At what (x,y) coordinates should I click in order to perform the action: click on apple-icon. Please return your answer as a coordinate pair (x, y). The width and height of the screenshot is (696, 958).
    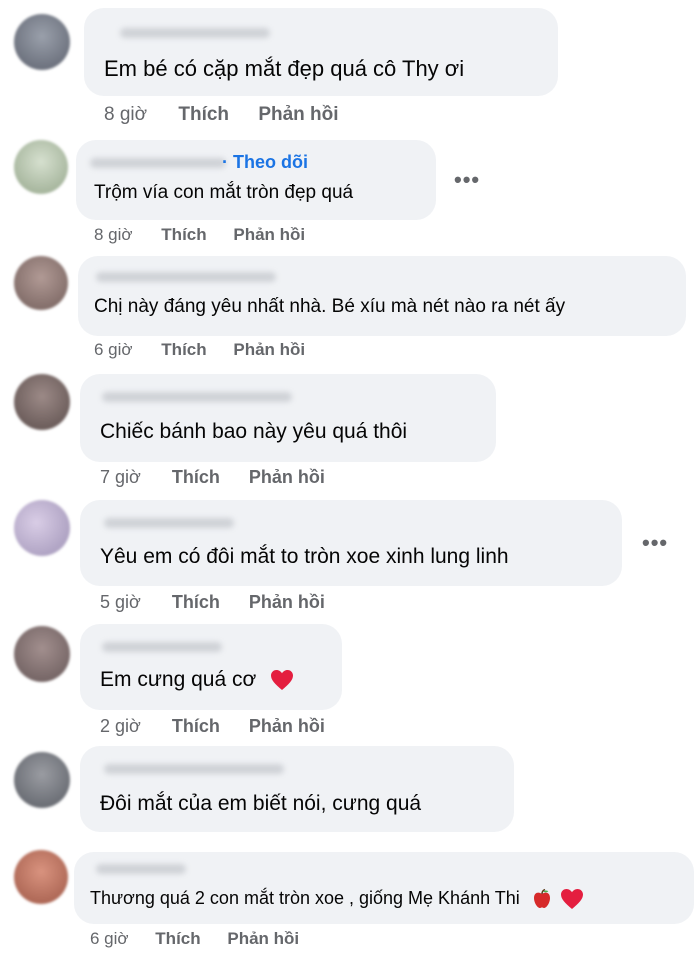
    Looking at the image, I should click on (541, 899).